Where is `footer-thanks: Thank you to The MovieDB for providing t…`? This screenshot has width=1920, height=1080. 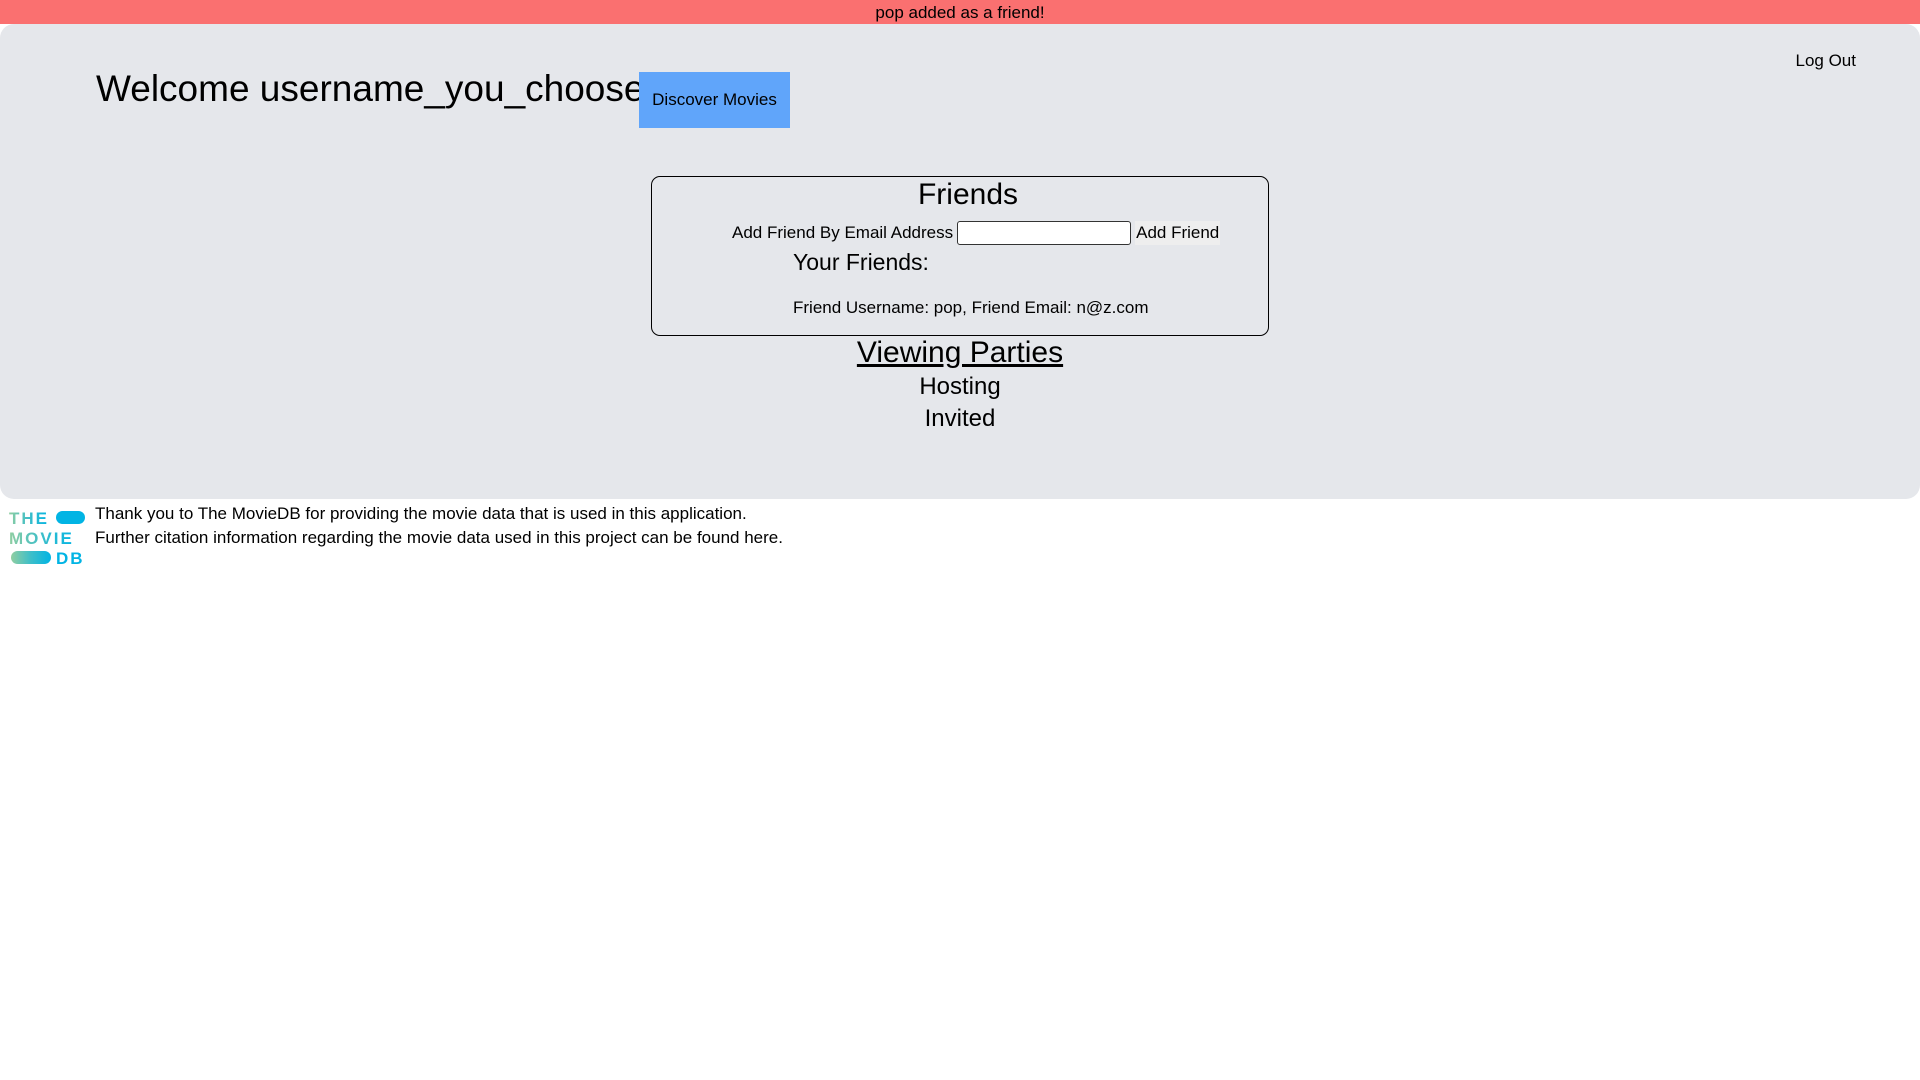 footer-thanks: Thank you to The MovieDB for providing t… is located at coordinates (421, 513).